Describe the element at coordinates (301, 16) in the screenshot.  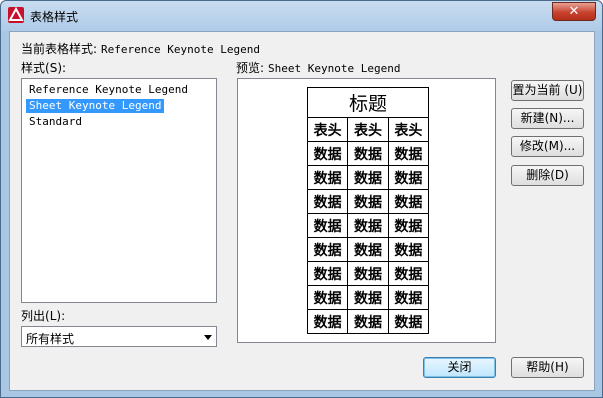
I see `title-bar: 表格样式 ✕` at that location.